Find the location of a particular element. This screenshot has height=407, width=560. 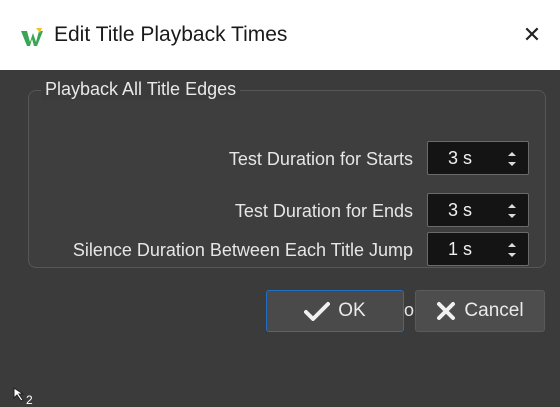

close-icon: ✕ is located at coordinates (532, 35).